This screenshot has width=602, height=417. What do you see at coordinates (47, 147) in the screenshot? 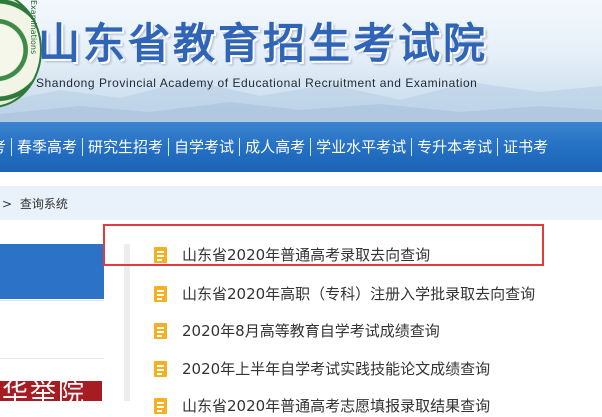
I see `nav-item-spring-exam: 春季高考` at bounding box center [47, 147].